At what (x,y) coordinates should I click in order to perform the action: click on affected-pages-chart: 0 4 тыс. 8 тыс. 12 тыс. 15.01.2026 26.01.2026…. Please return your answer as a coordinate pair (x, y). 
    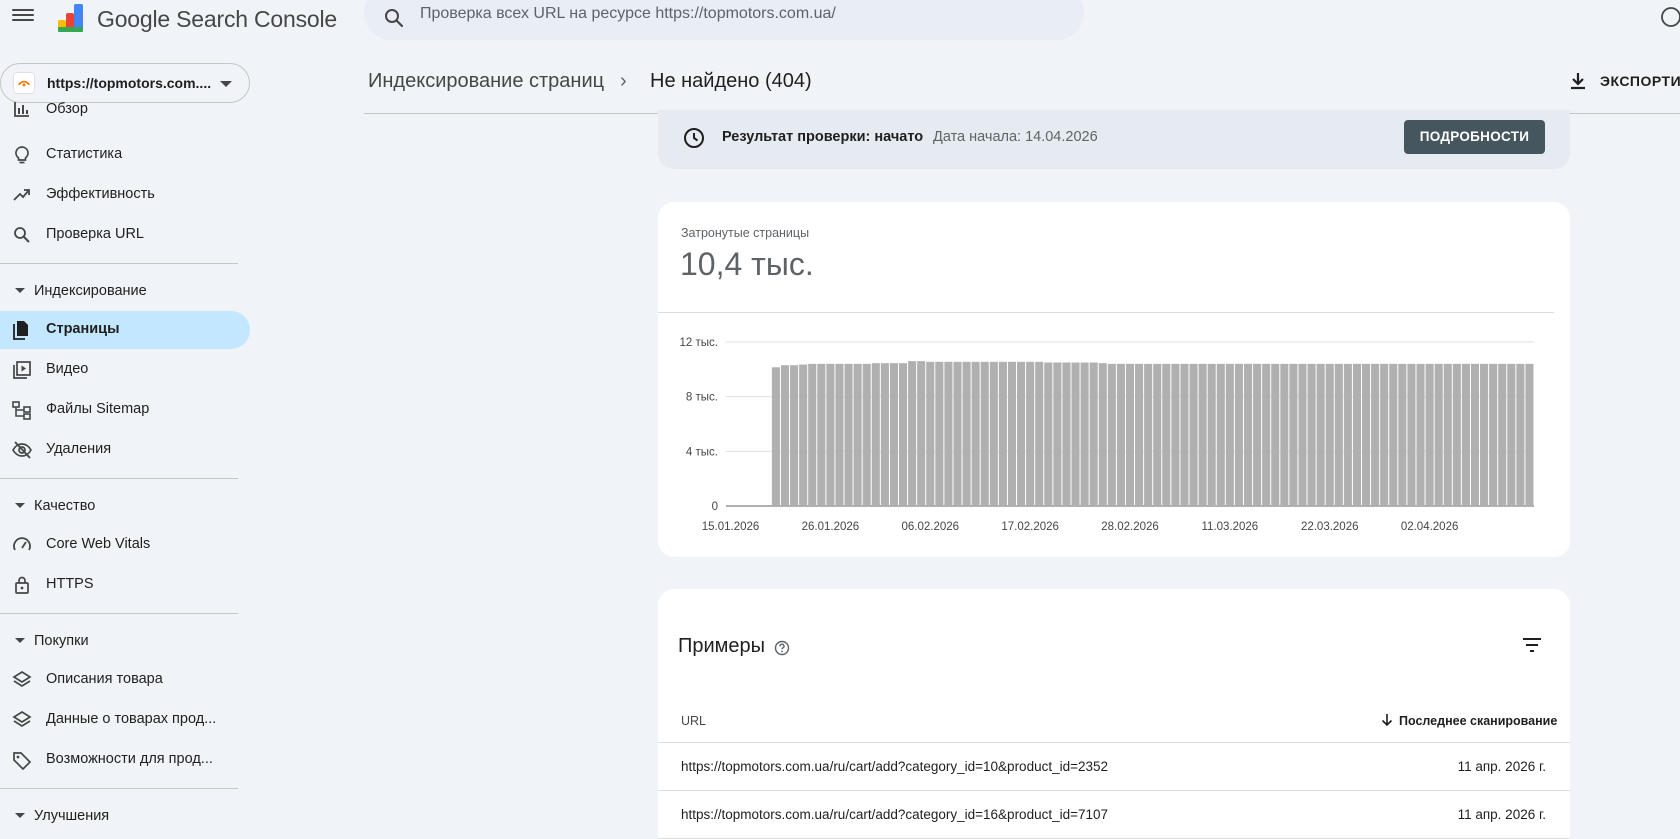
    Looking at the image, I should click on (1106, 432).